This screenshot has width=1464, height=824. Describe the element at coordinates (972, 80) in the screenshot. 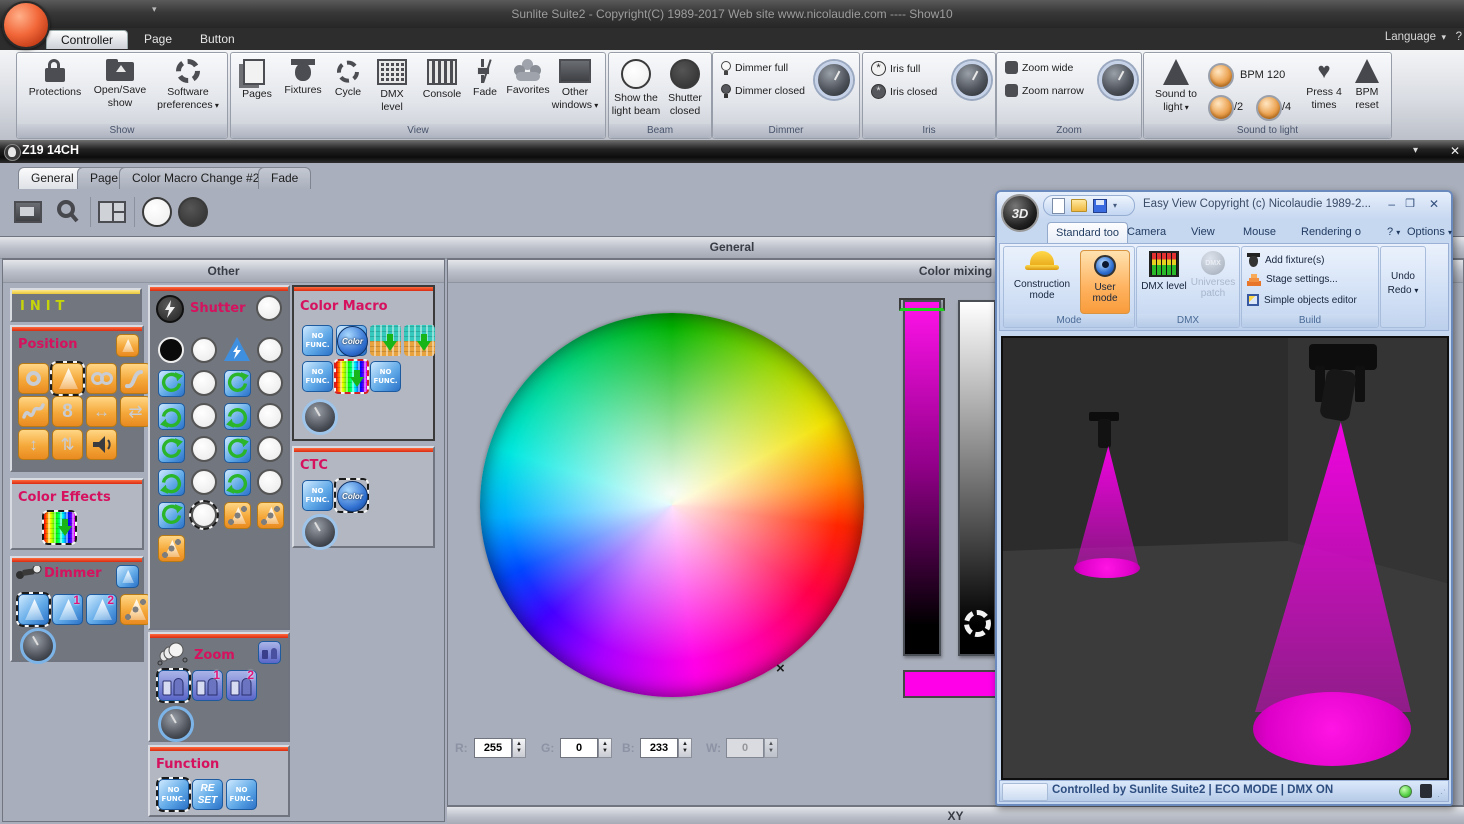

I see `iris-knob` at that location.